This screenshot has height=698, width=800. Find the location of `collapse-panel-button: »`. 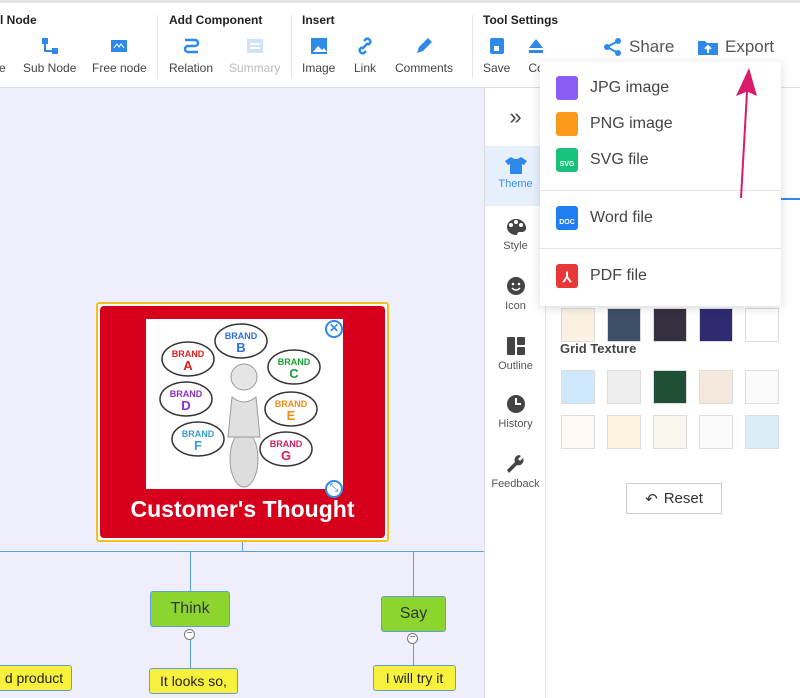

collapse-panel-button: » is located at coordinates (515, 117).